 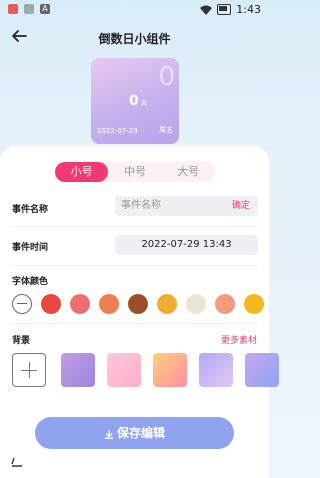 I want to click on more-materials-link: 更多素材, so click(x=239, y=339).